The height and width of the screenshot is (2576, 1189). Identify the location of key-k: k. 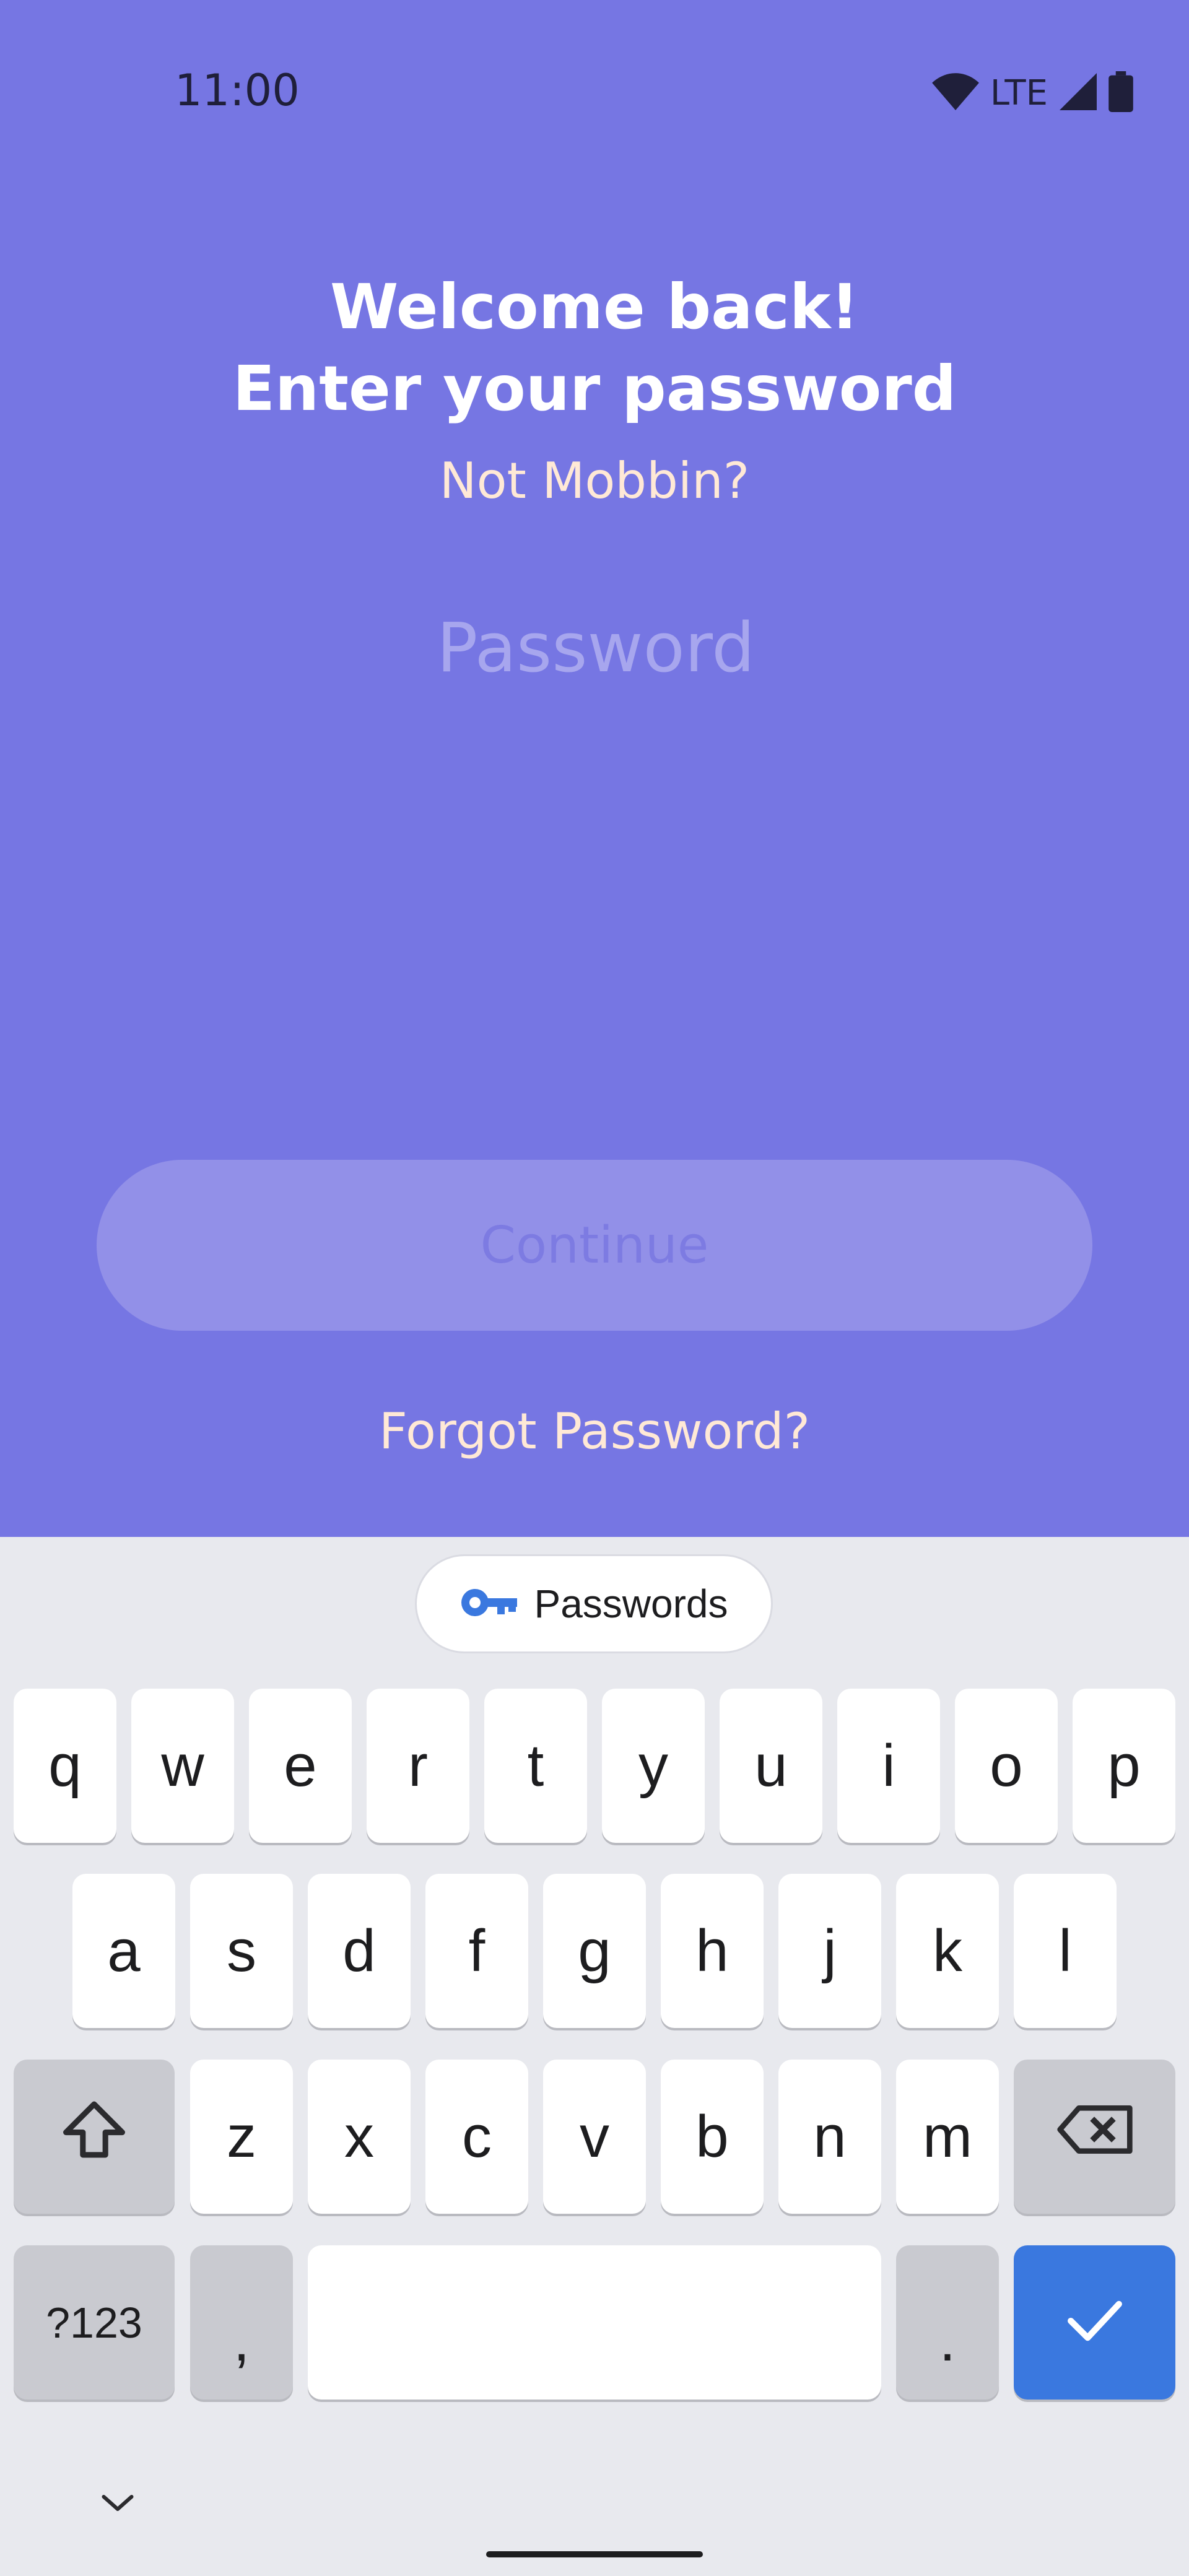
(947, 1951).